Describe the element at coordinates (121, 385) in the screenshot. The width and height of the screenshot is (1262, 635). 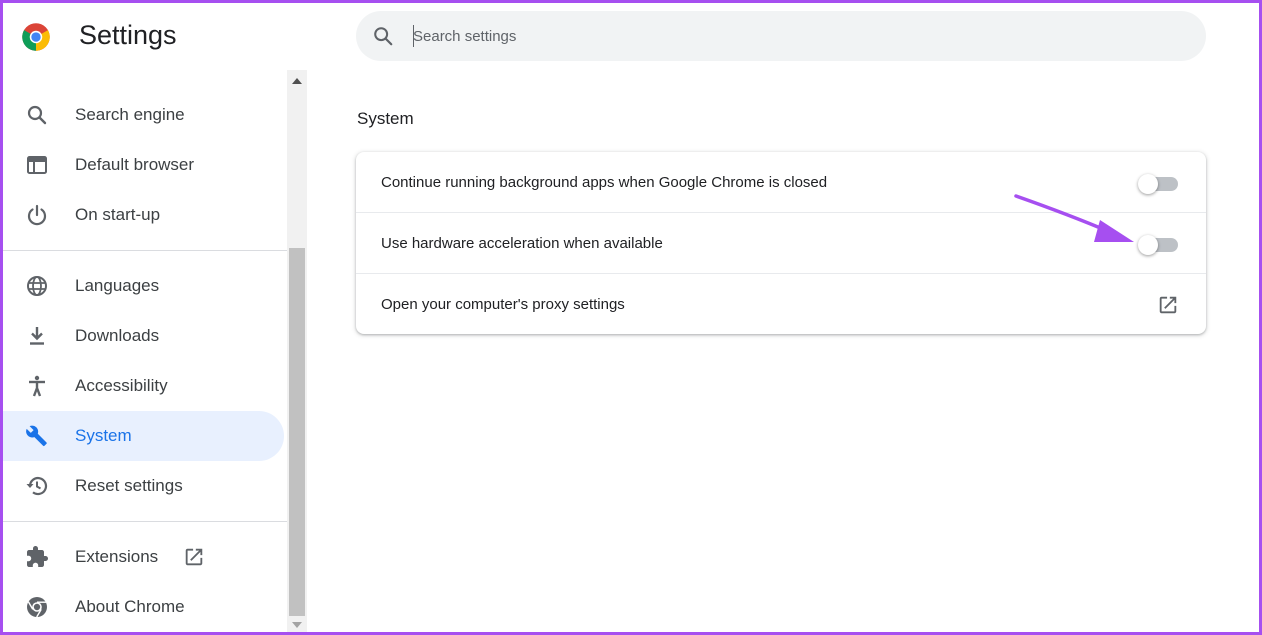
I see `sidebar-item-label: Accessibility` at that location.